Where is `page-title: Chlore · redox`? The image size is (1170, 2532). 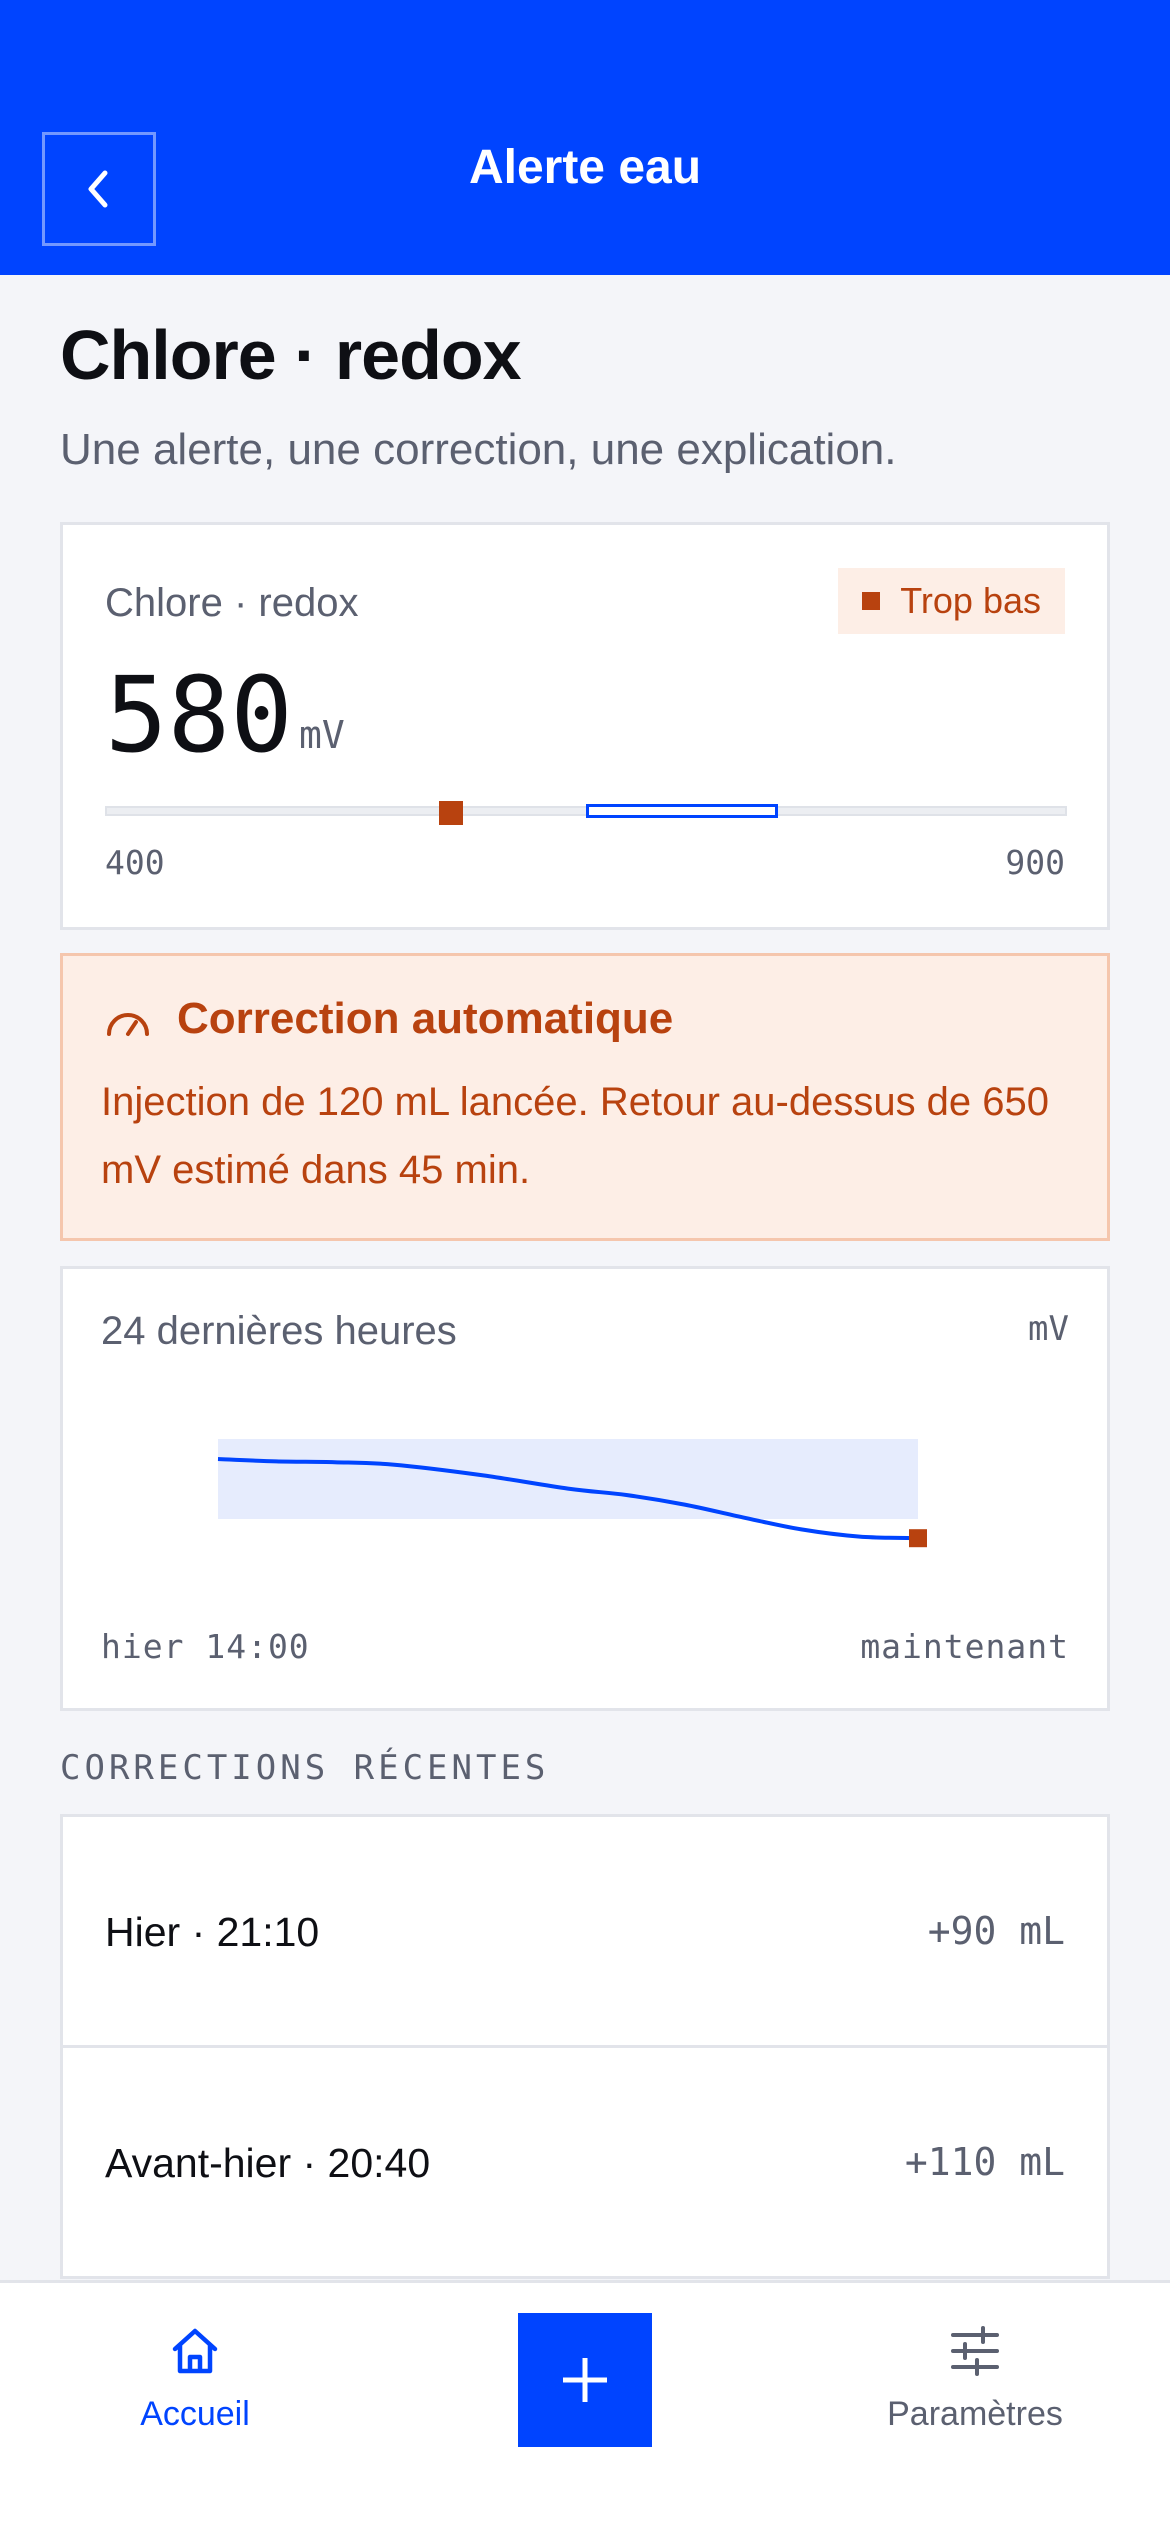 page-title: Chlore · redox is located at coordinates (291, 355).